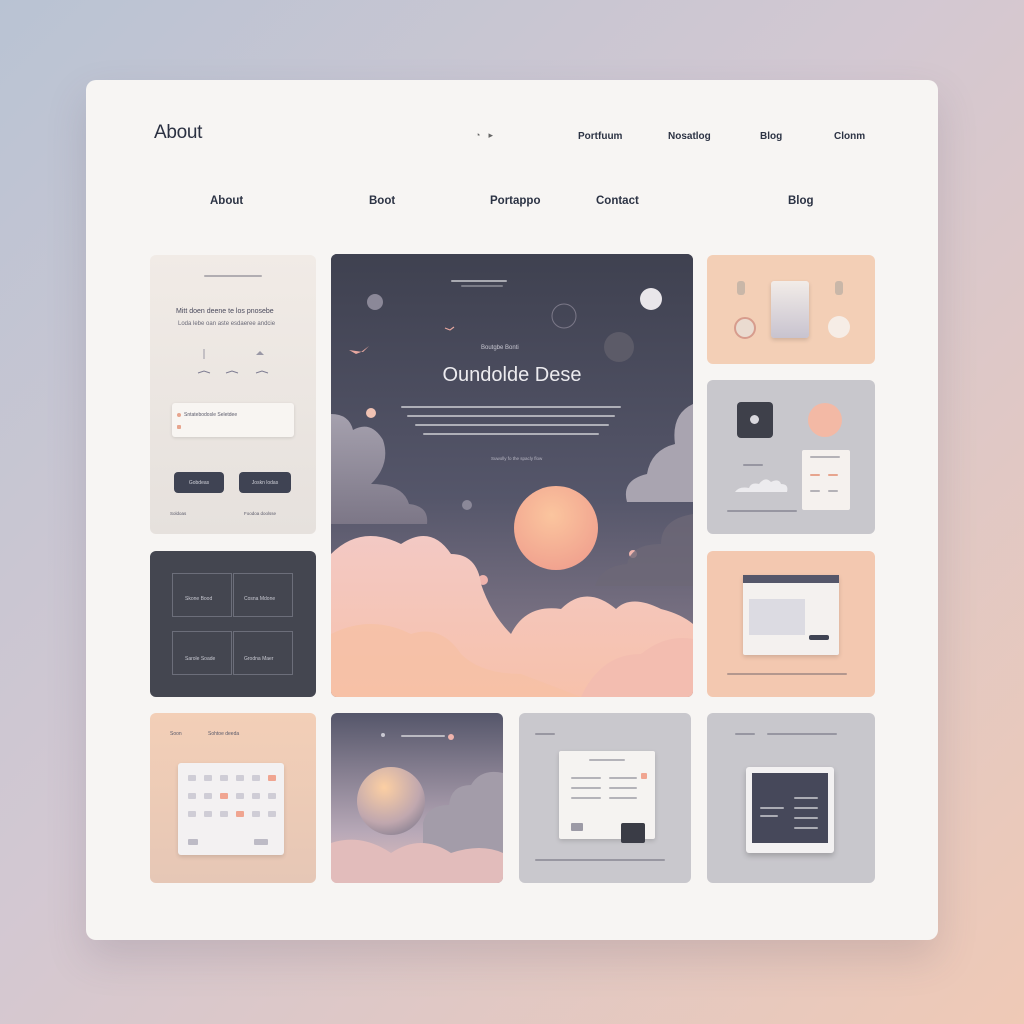 The height and width of the screenshot is (1024, 1024). Describe the element at coordinates (801, 201) in the screenshot. I see `subnav-blog: Blog` at that location.